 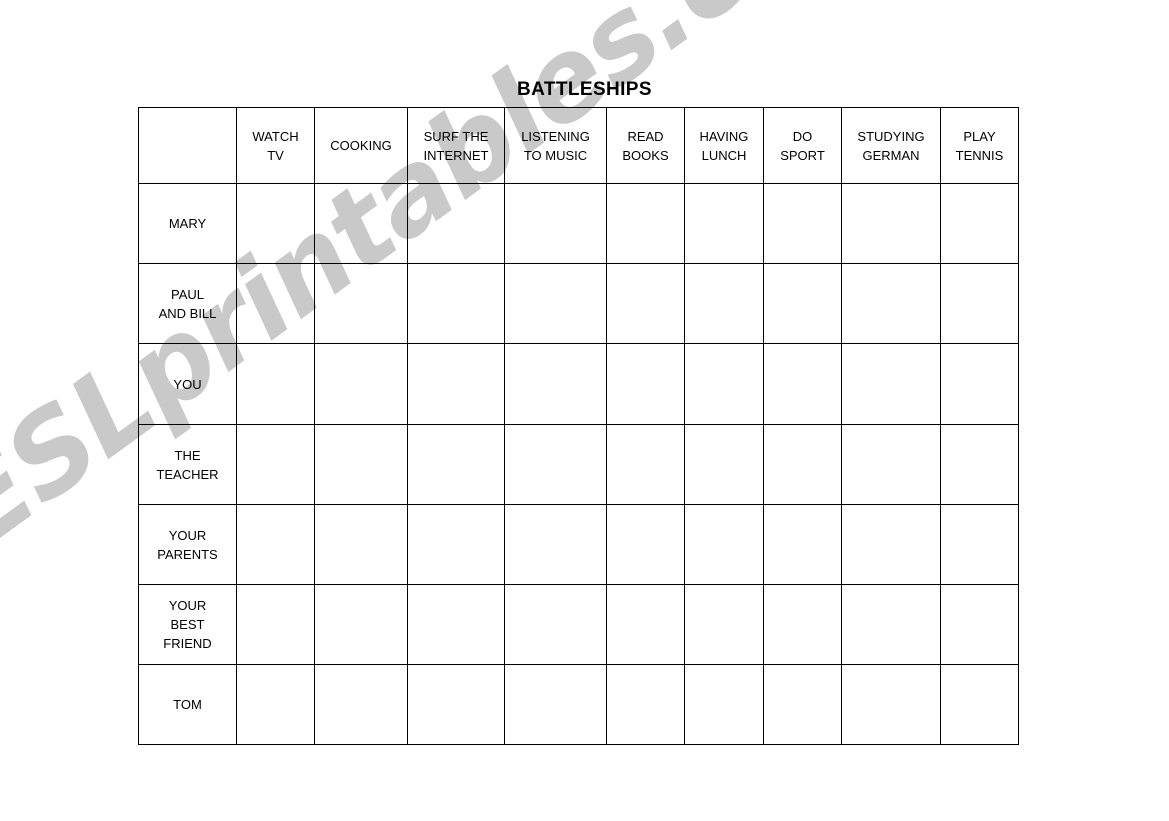 I want to click on corner-header-cell, so click(x=187, y=145).